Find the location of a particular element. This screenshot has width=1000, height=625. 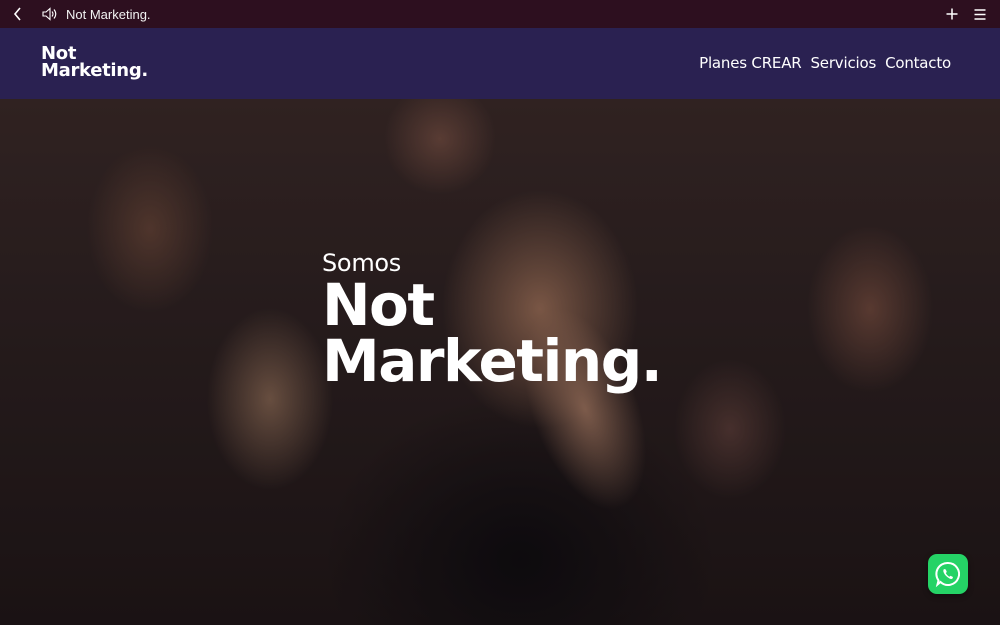

audio-toggle is located at coordinates (50, 14).